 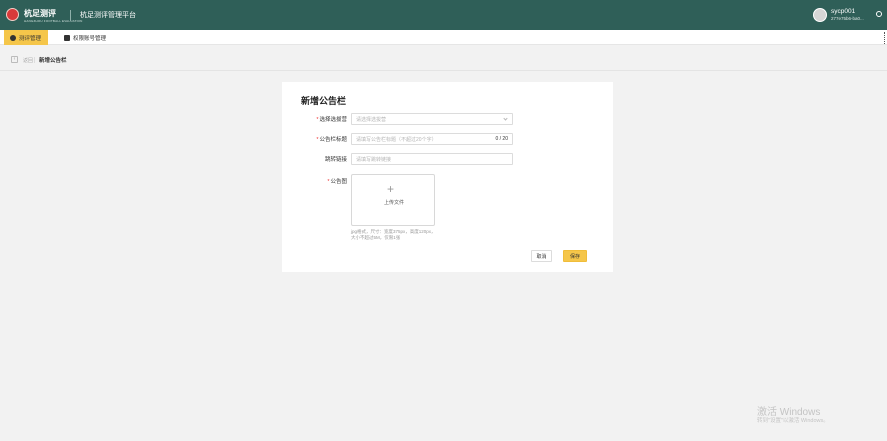 What do you see at coordinates (393, 203) in the screenshot?
I see `upload-label: 上传文件` at bounding box center [393, 203].